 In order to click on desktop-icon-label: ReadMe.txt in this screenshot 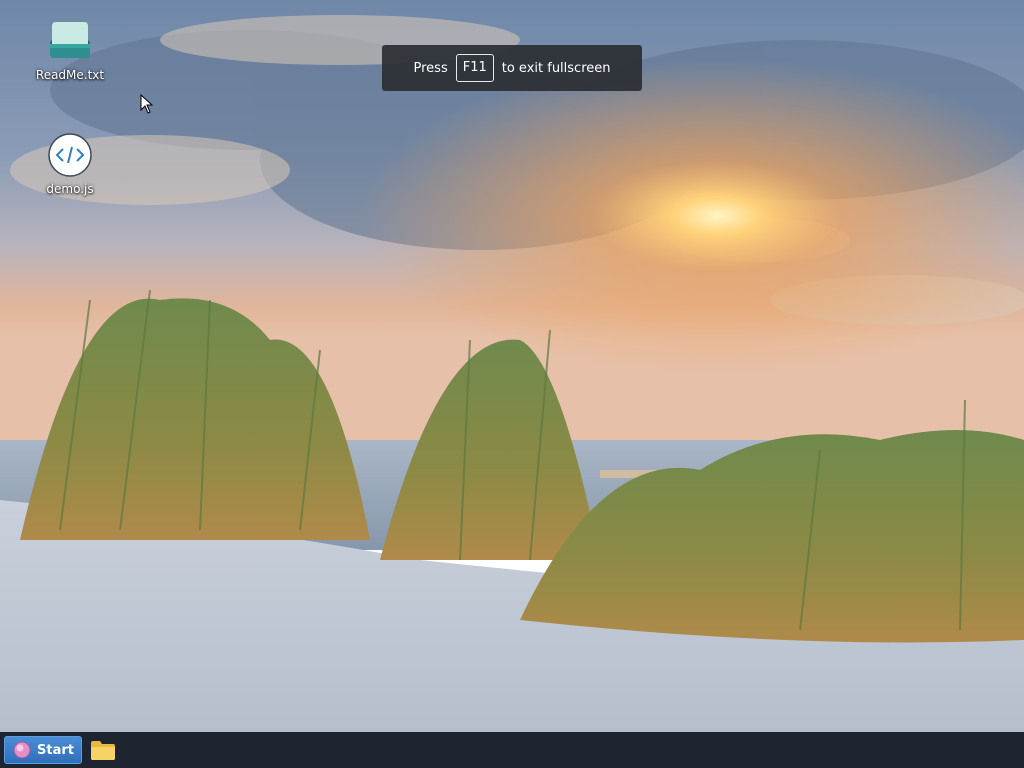, I will do `click(70, 75)`.